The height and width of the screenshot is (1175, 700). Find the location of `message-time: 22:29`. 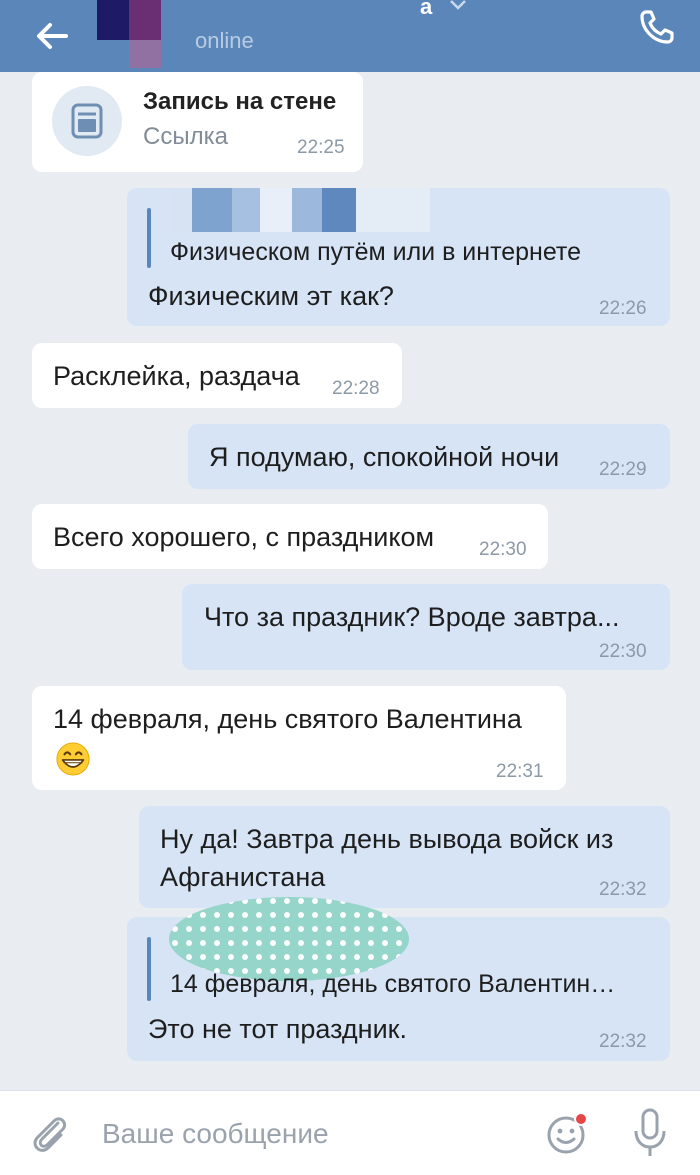

message-time: 22:29 is located at coordinates (623, 469).